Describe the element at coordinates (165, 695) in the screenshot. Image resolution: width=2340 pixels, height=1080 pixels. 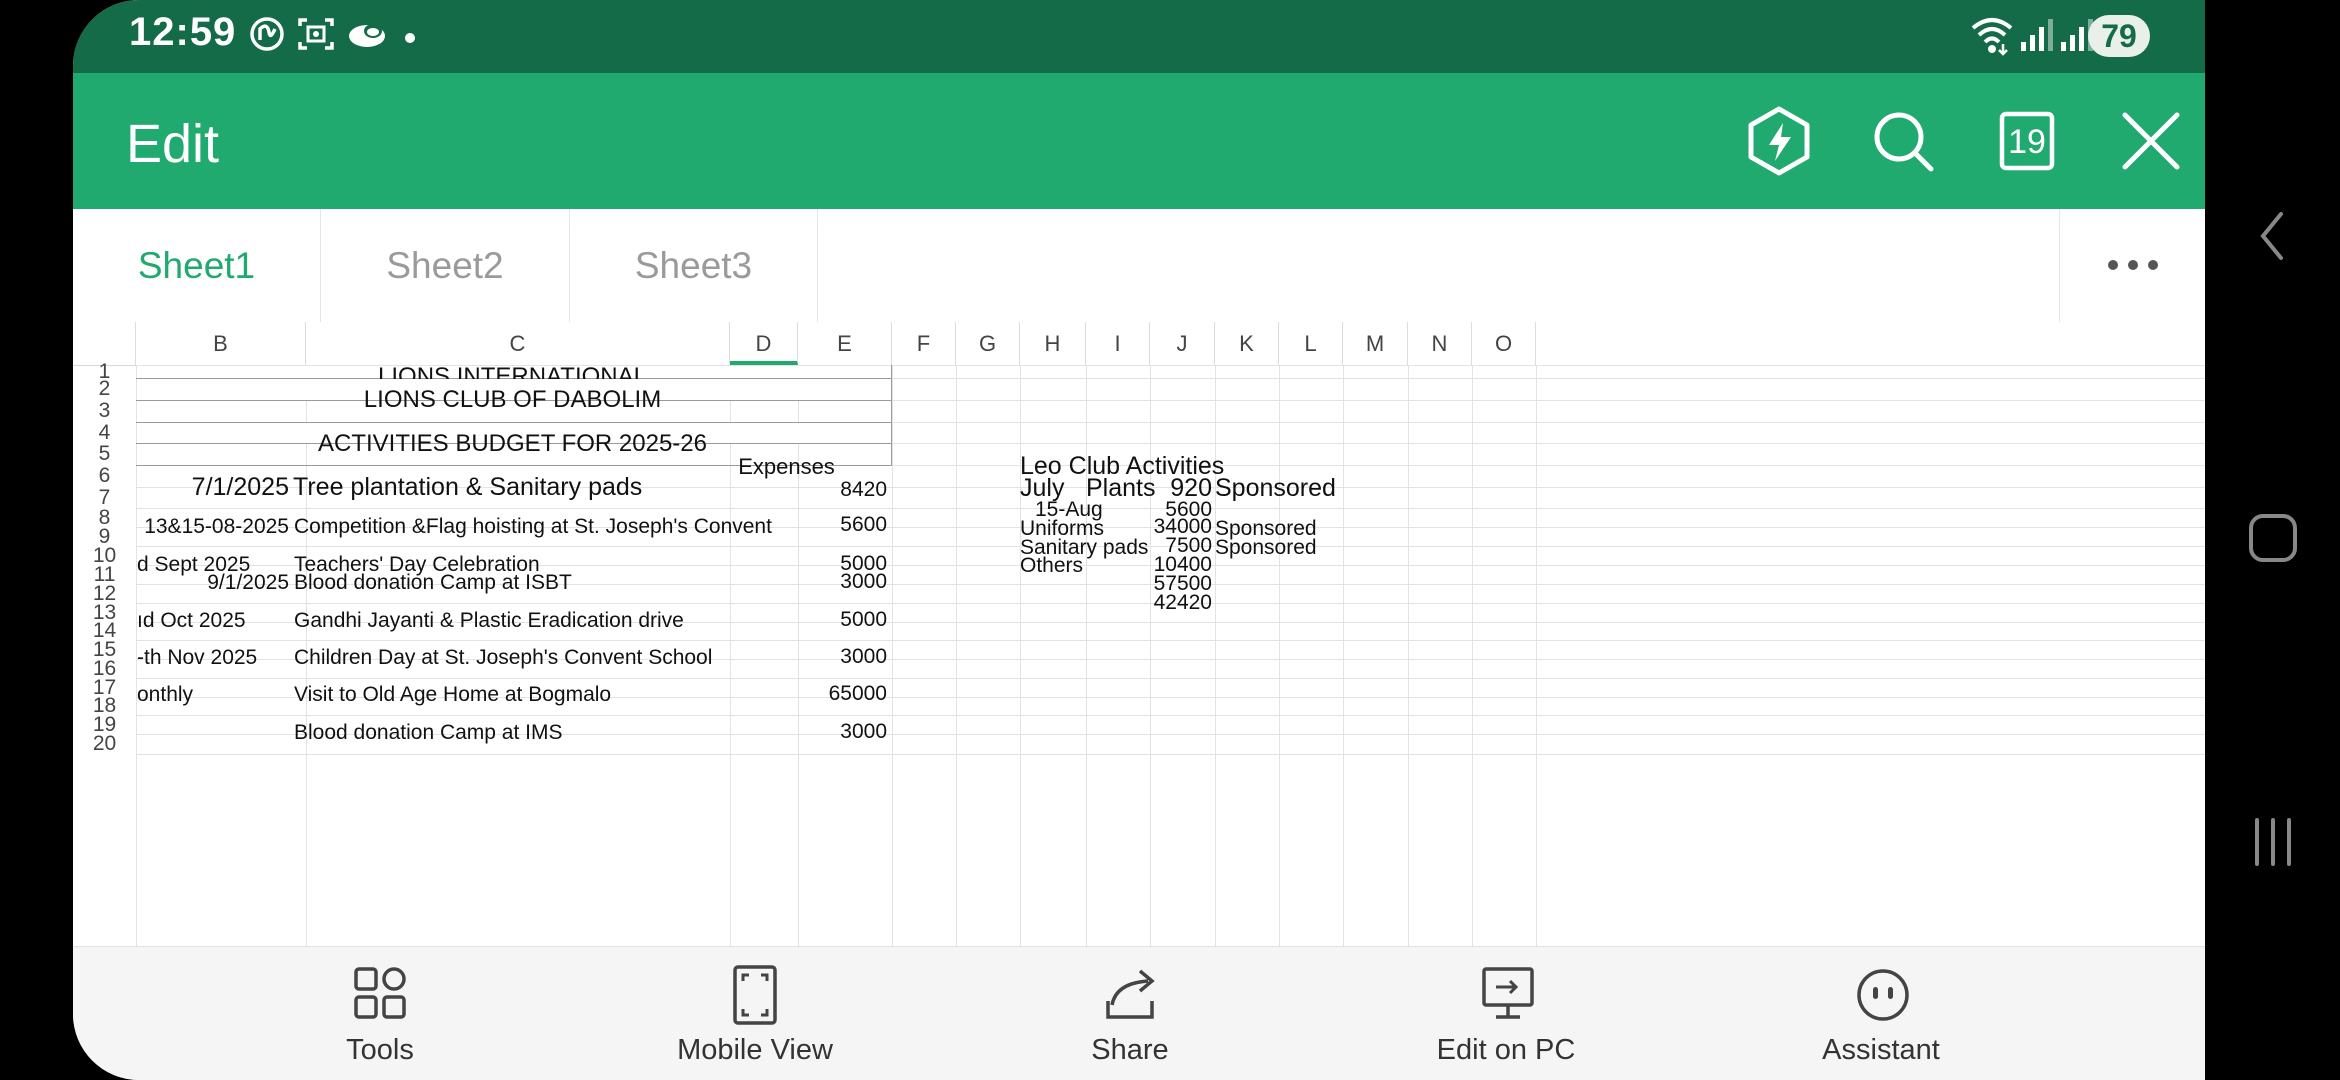
I see `cell-b17: onthly` at that location.